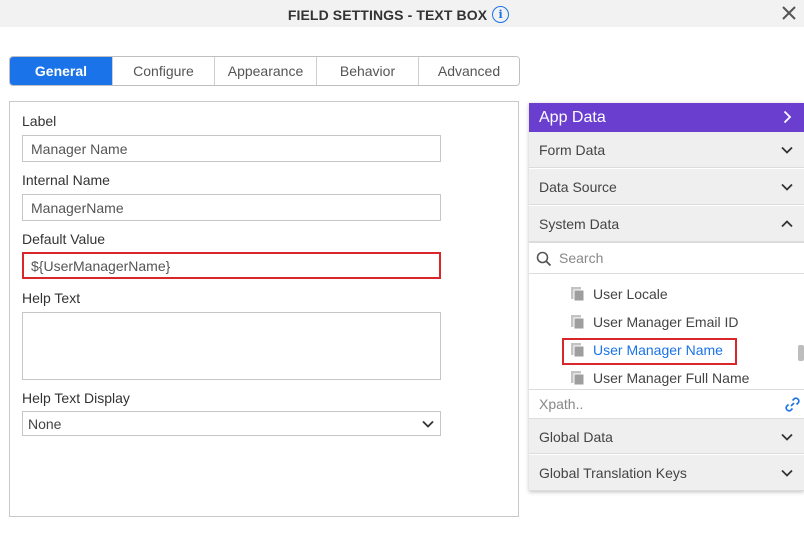  What do you see at coordinates (231, 148) in the screenshot?
I see `label-input: Manager Name` at bounding box center [231, 148].